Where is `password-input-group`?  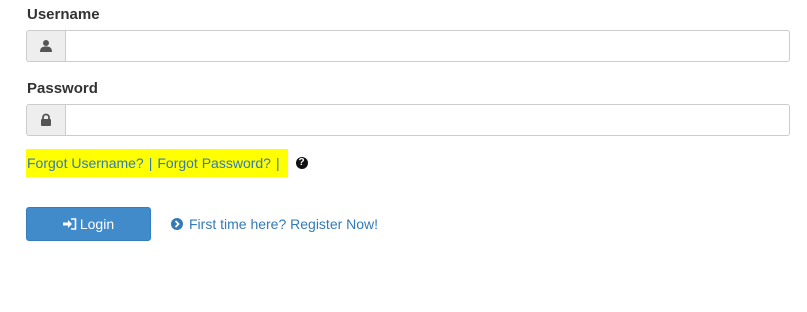
password-input-group is located at coordinates (408, 120).